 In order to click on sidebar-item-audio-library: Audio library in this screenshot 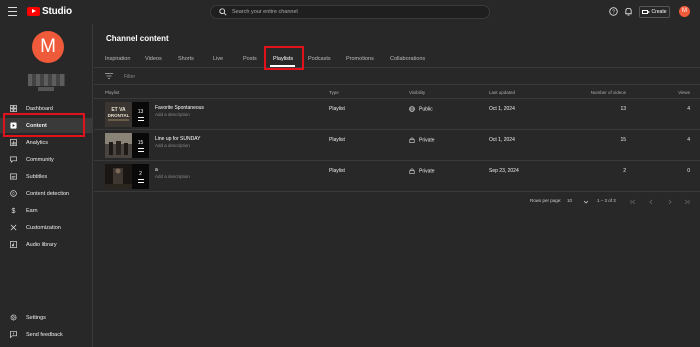, I will do `click(46, 244)`.